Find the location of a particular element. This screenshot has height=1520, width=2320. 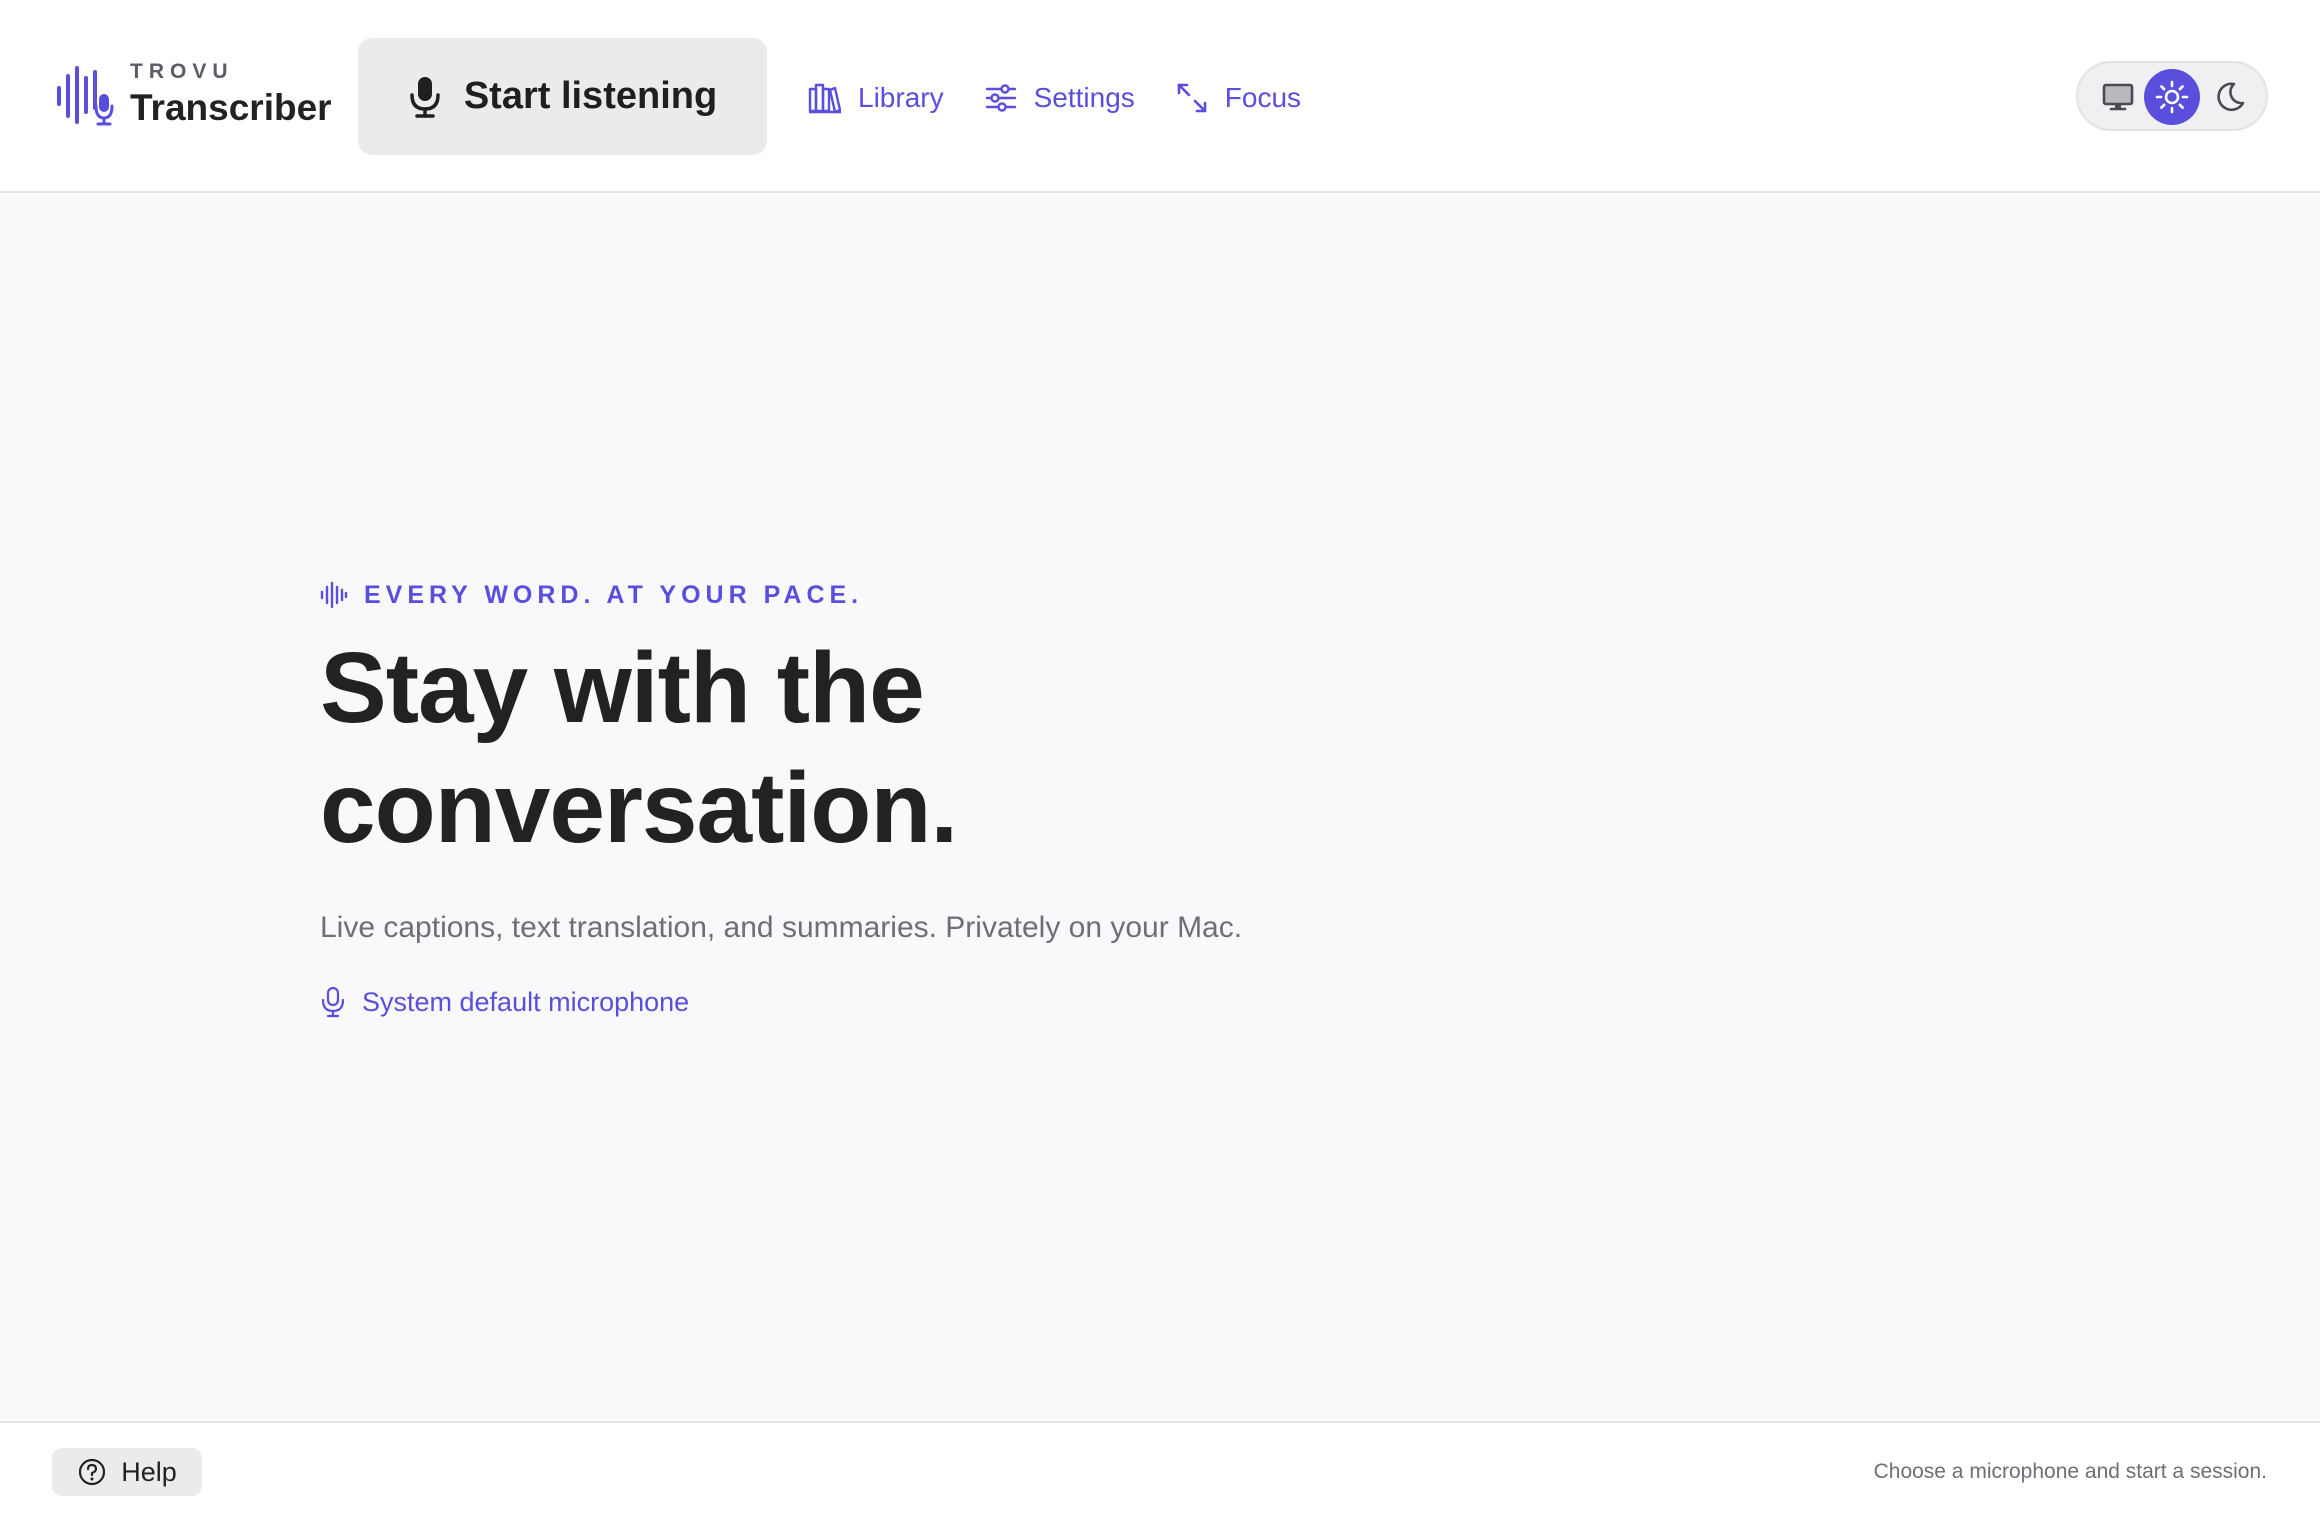

theme-toggle is located at coordinates (2172, 96).